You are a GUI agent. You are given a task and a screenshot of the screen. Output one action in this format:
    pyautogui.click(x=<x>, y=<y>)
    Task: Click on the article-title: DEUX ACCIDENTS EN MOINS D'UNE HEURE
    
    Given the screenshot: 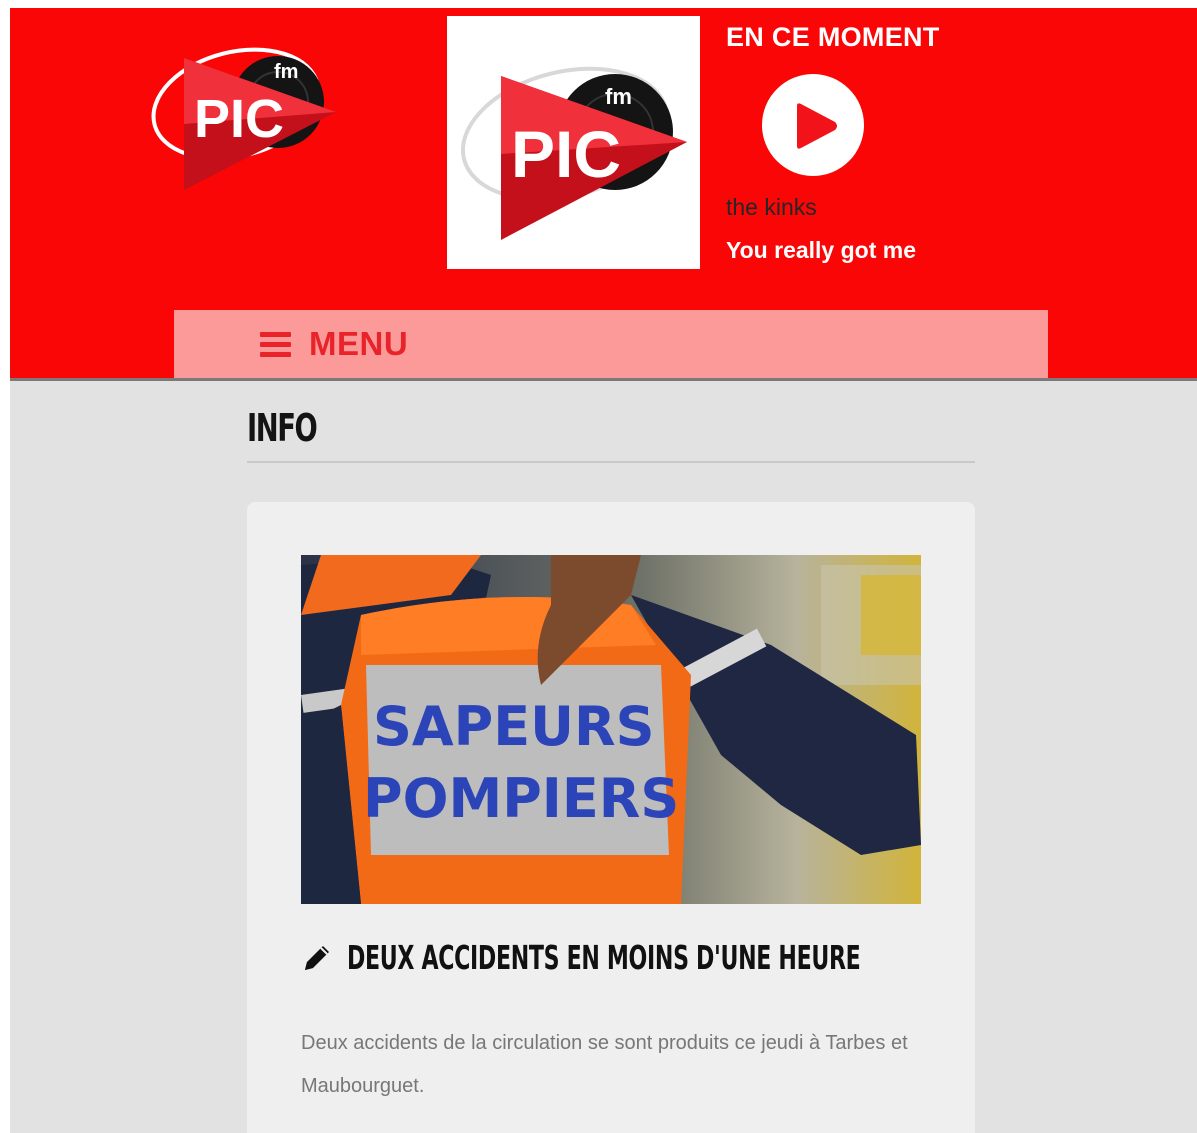 What is the action you would take?
    pyautogui.click(x=604, y=957)
    